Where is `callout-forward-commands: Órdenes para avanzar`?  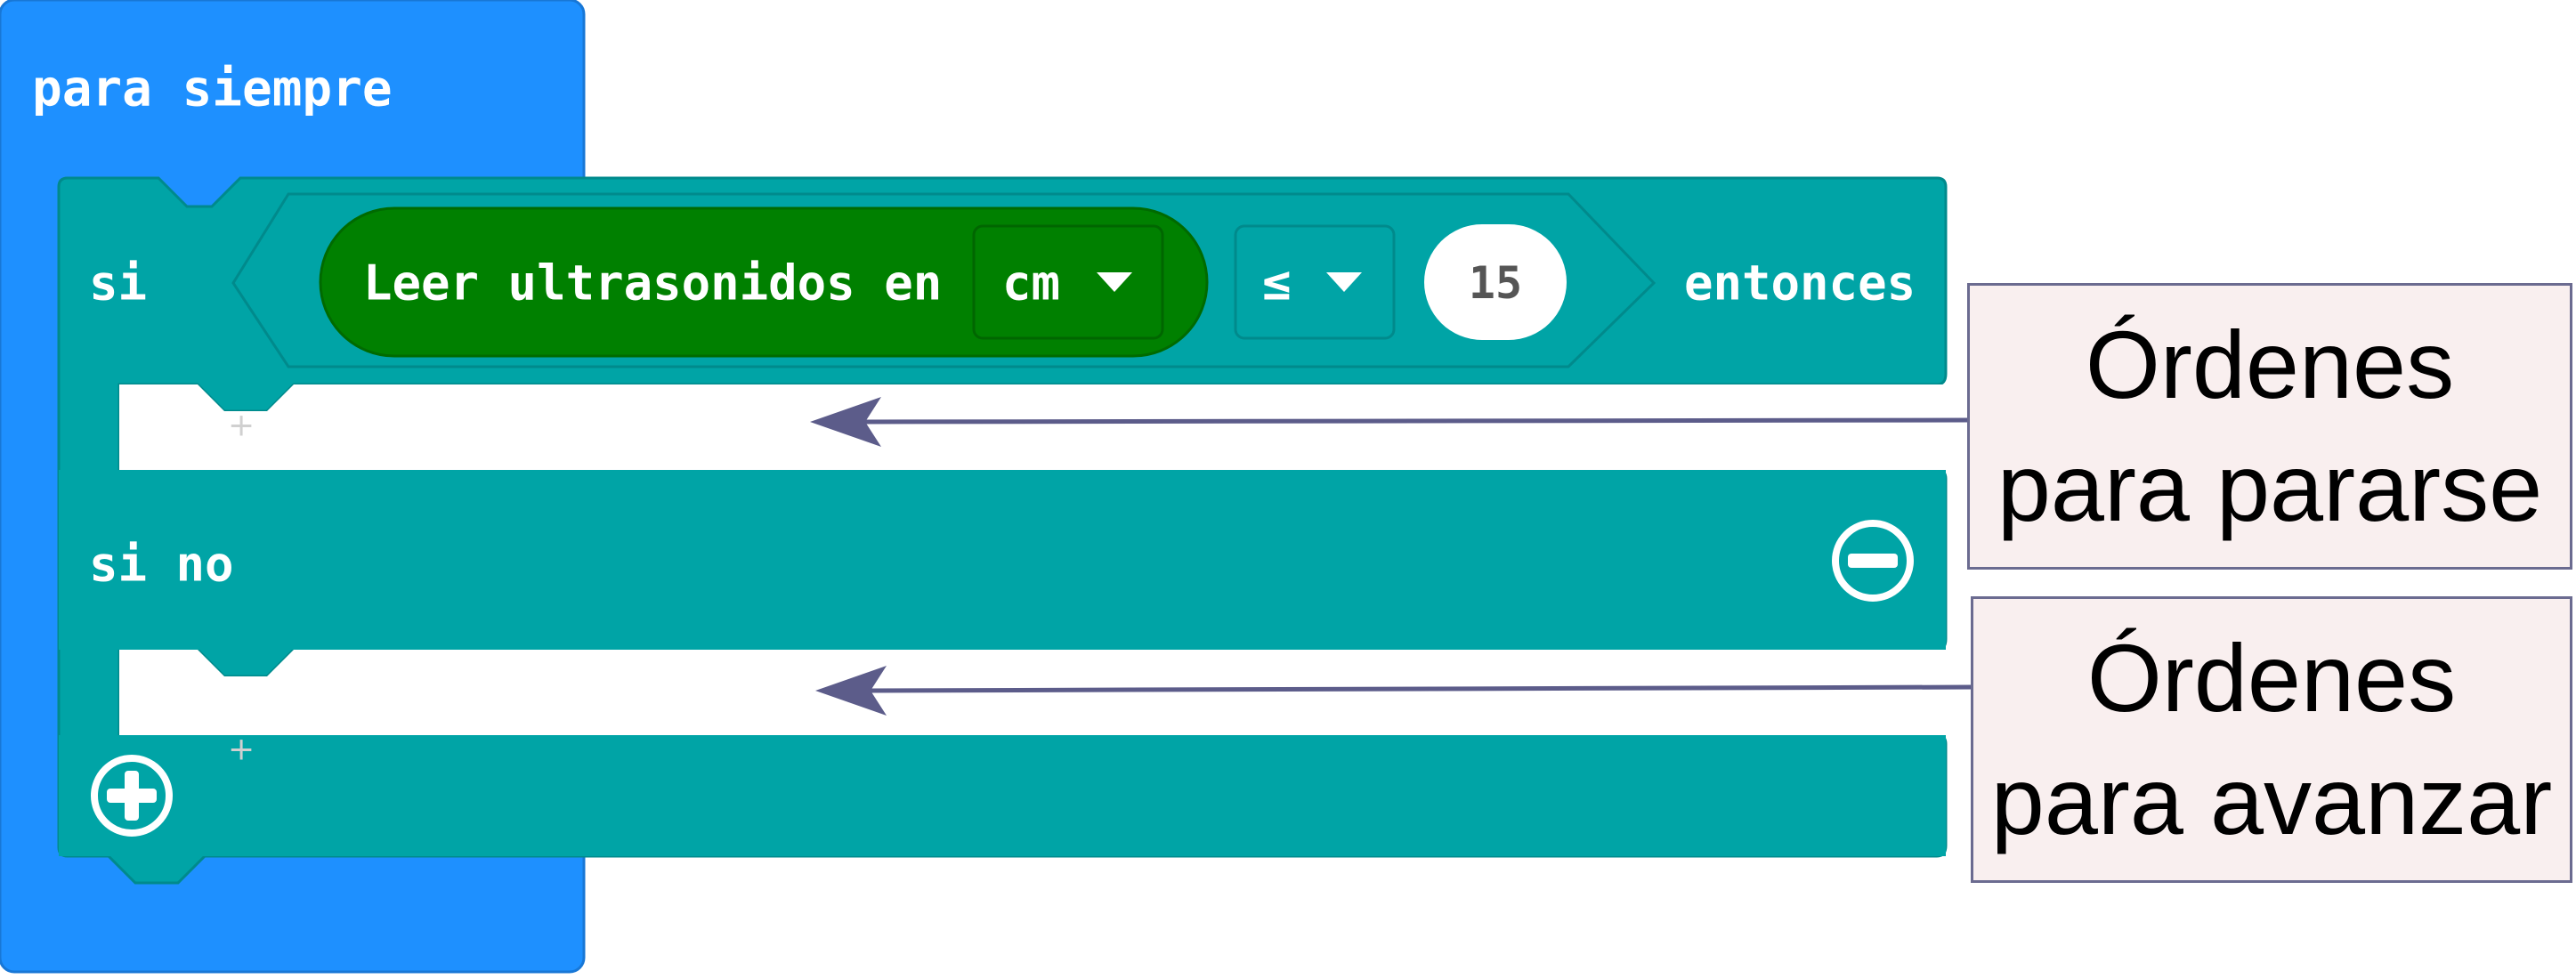 callout-forward-commands: Órdenes para avanzar is located at coordinates (2271, 740).